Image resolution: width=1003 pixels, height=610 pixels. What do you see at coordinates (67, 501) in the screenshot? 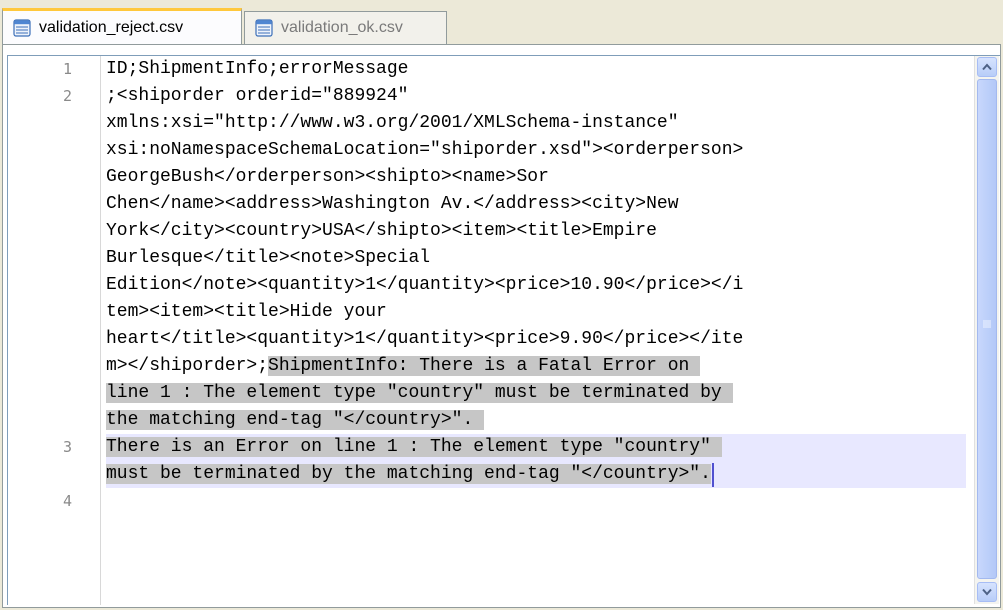
I see `line-number: 4` at bounding box center [67, 501].